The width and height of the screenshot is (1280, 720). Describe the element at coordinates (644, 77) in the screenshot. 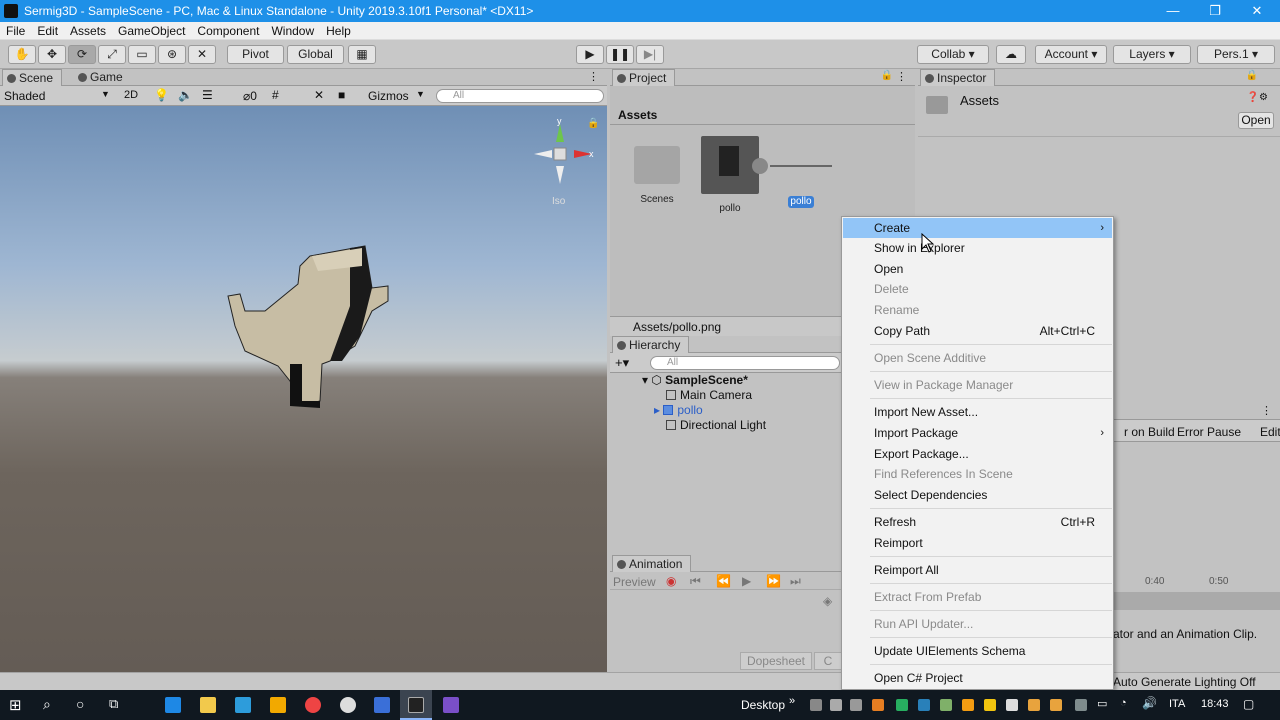

I see `tab-project: Project` at that location.